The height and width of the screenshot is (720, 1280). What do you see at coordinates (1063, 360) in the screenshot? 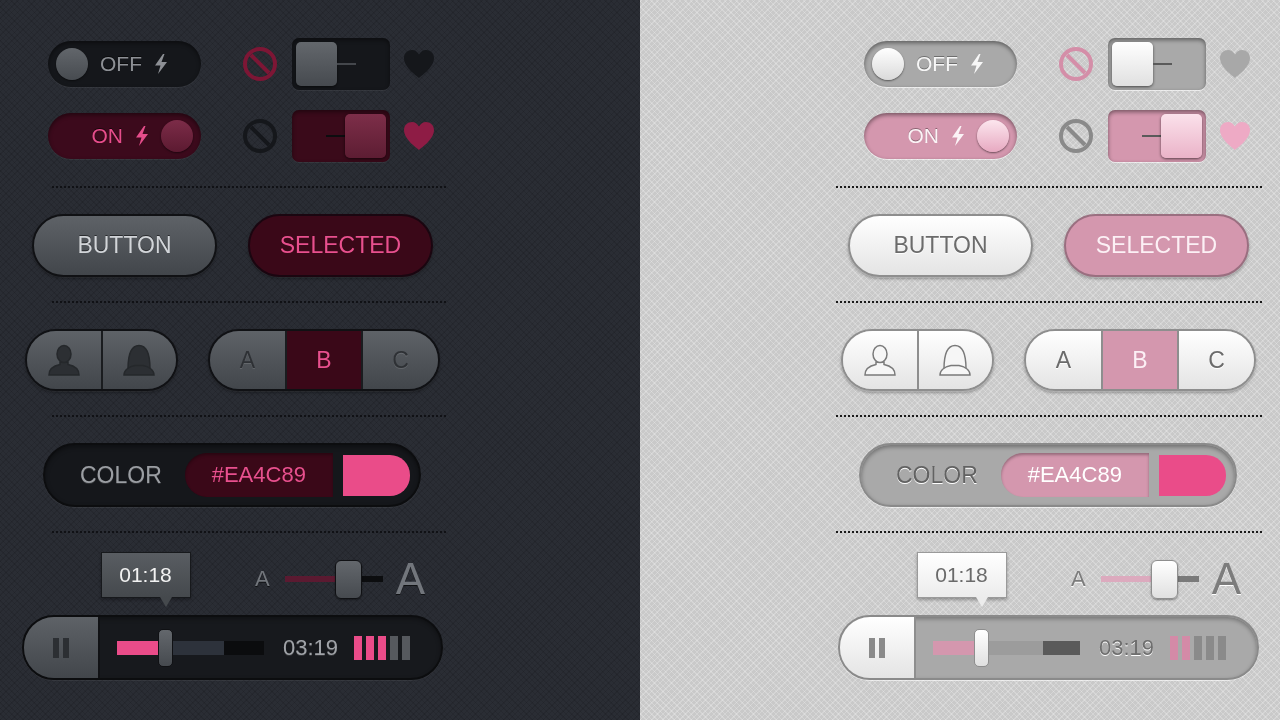
I see `segment-button: A` at bounding box center [1063, 360].